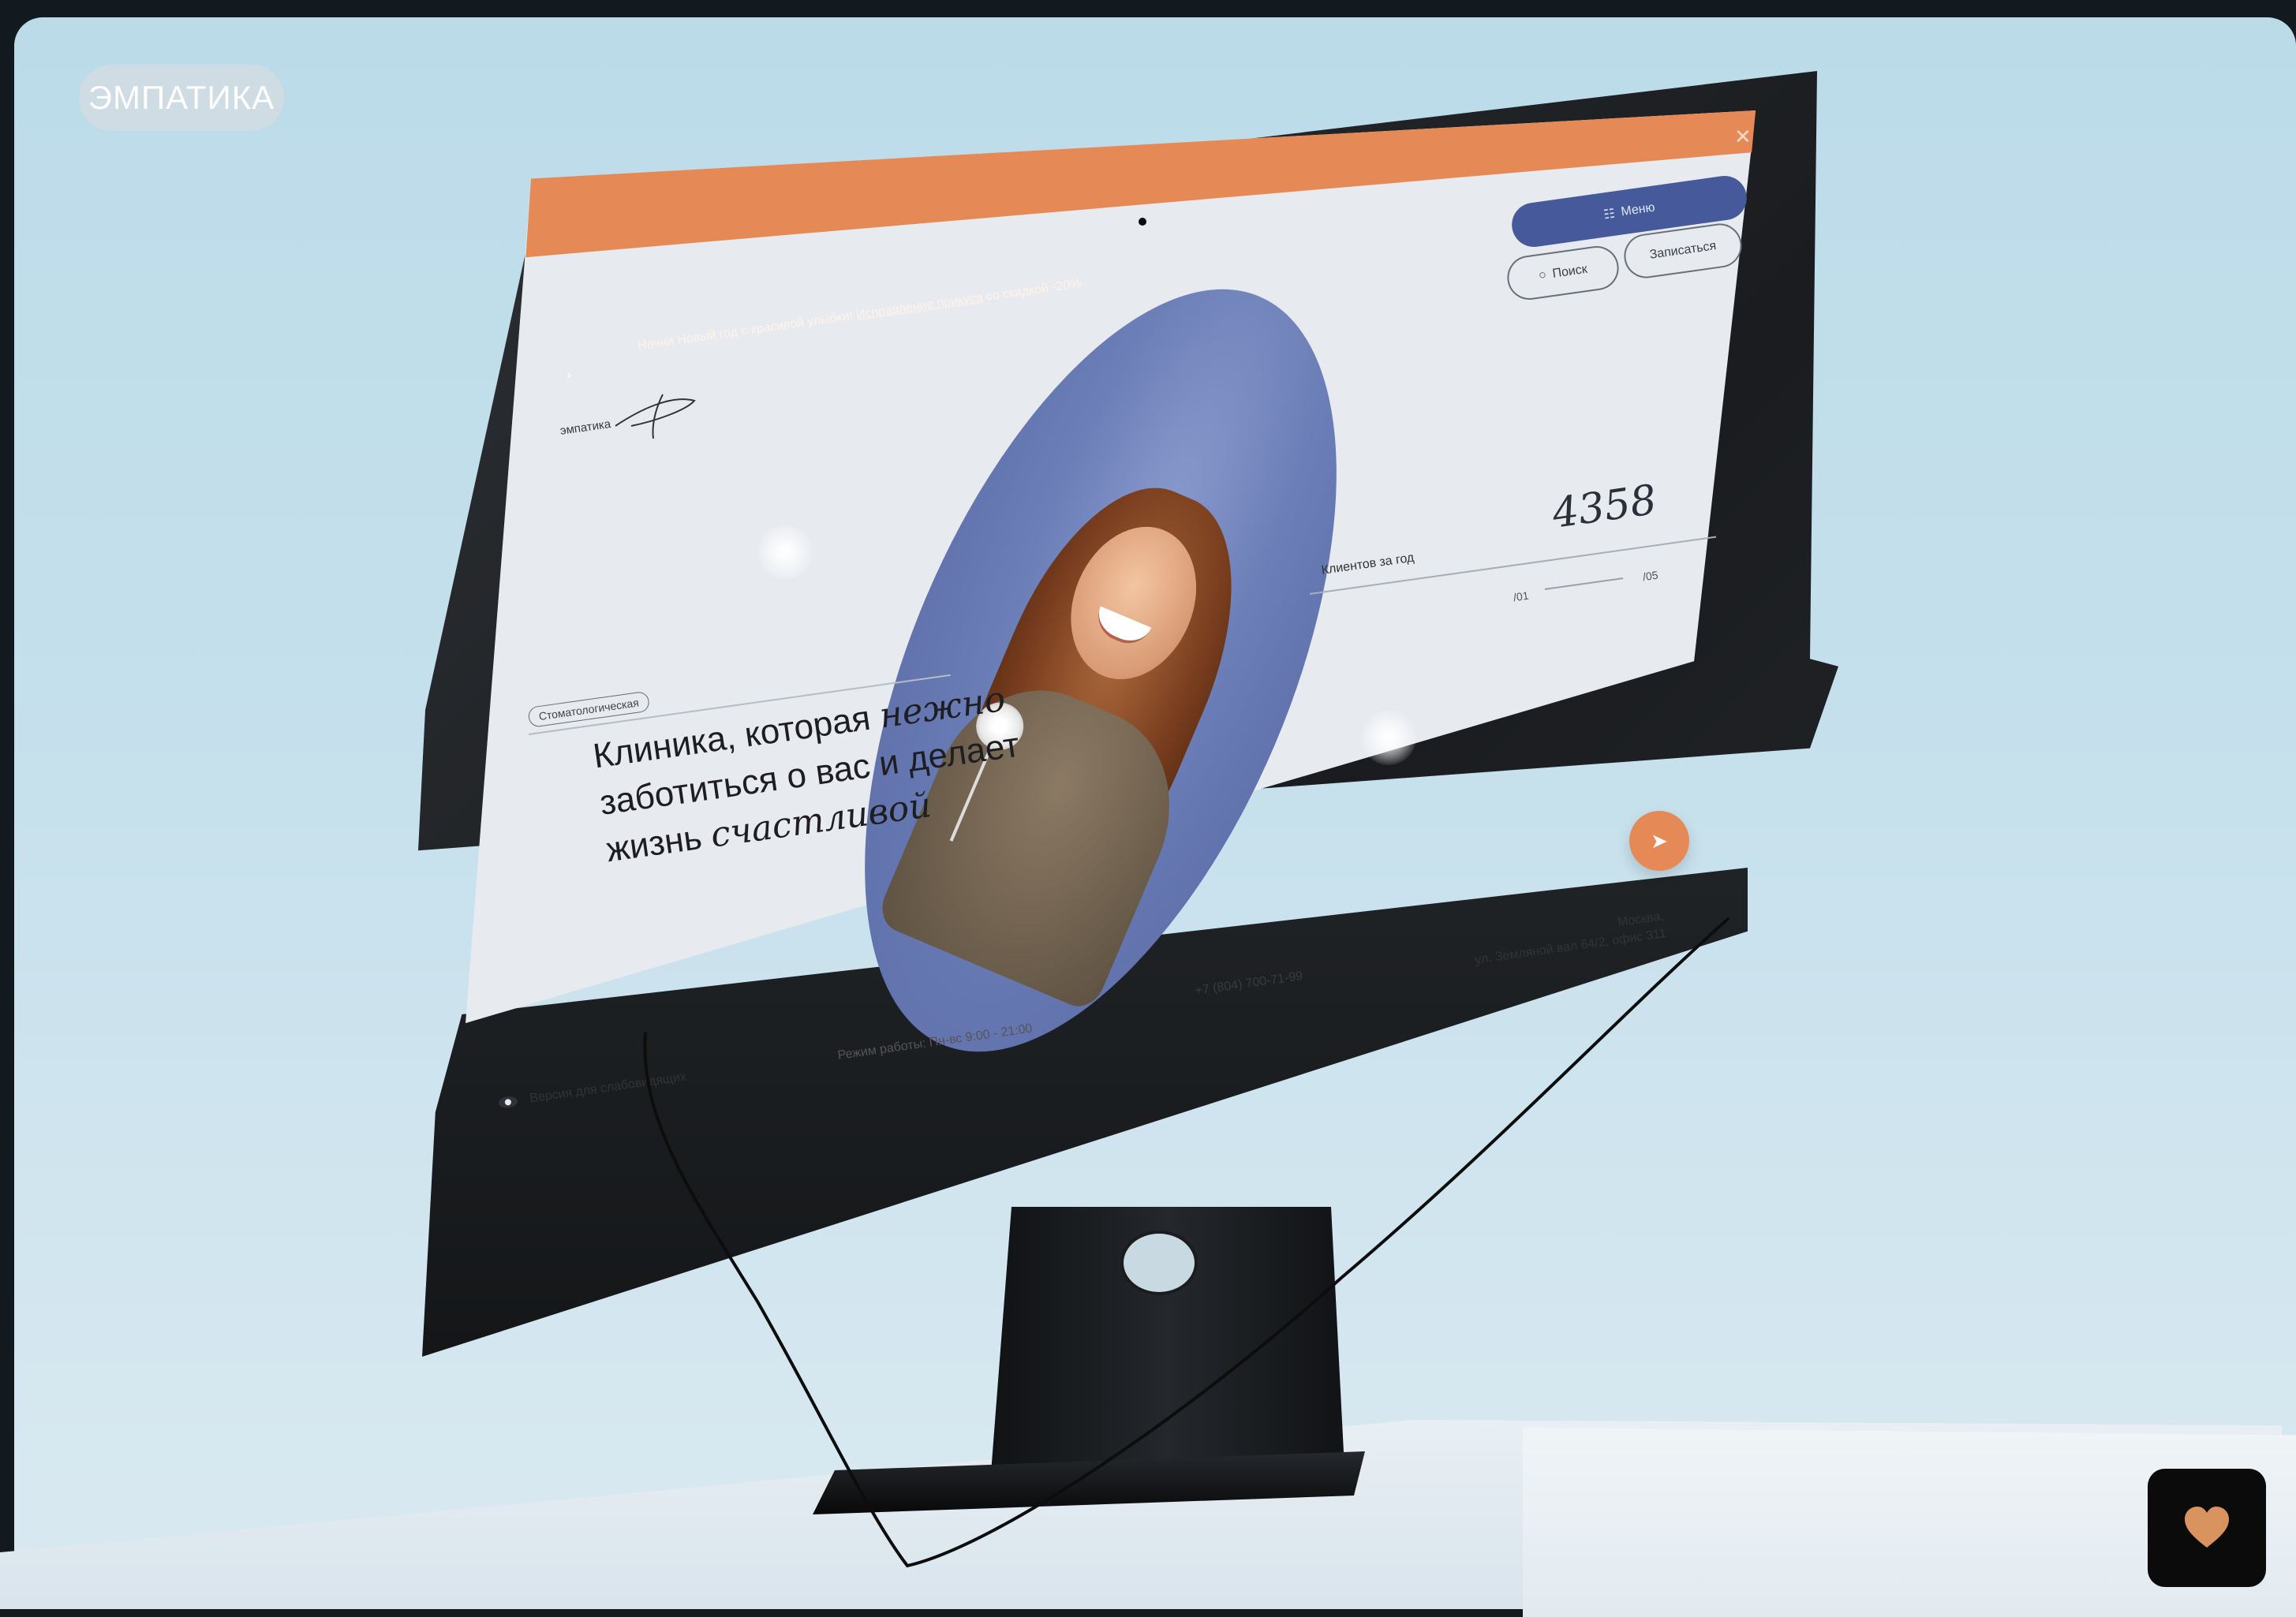  I want to click on telegram-button: ➤, so click(1659, 841).